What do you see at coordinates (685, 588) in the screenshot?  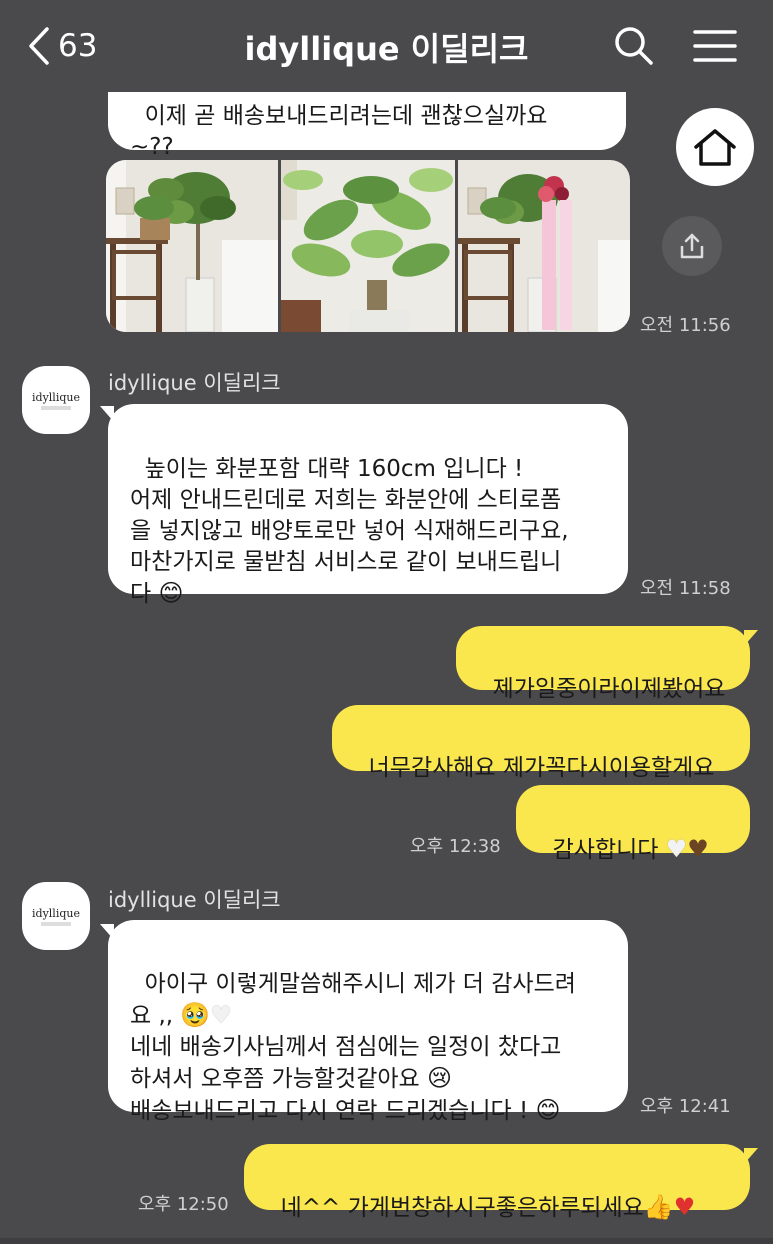 I see `message-time: 오전 11:58` at bounding box center [685, 588].